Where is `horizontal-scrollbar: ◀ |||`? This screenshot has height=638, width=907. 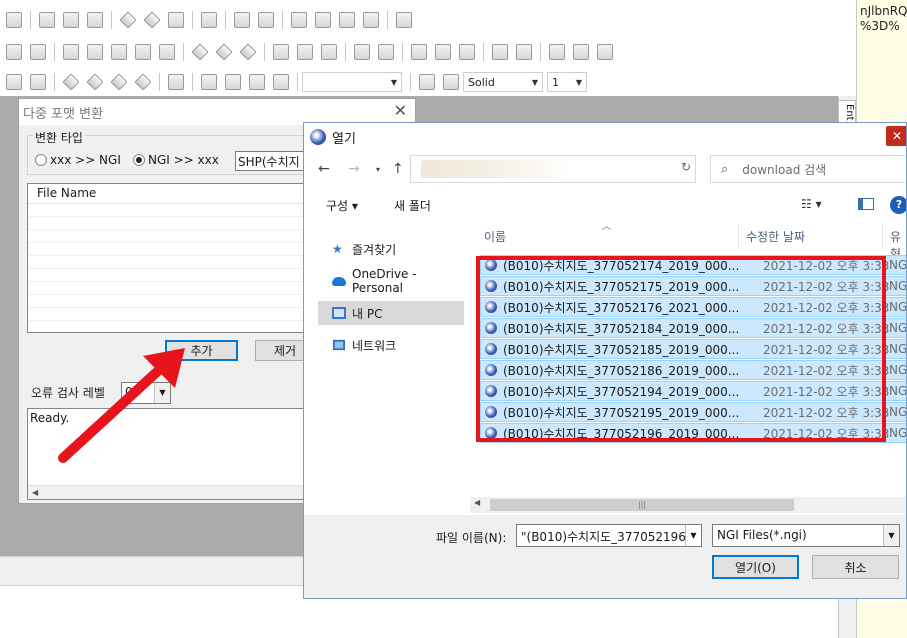
horizontal-scrollbar: ◀ ||| is located at coordinates (688, 505).